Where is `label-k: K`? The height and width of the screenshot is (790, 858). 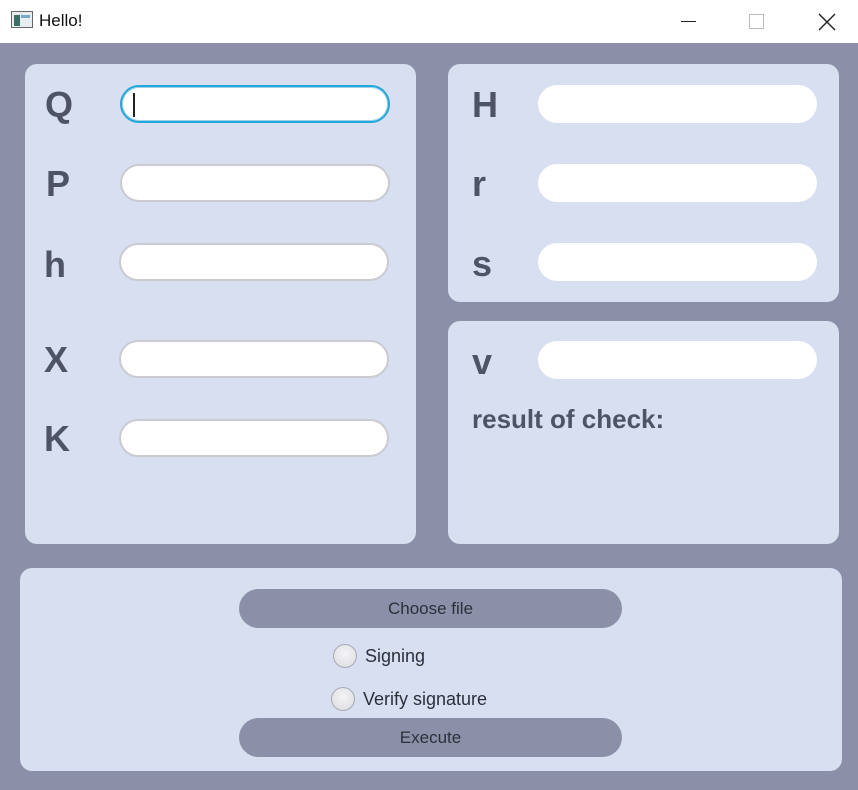 label-k: K is located at coordinates (57, 438).